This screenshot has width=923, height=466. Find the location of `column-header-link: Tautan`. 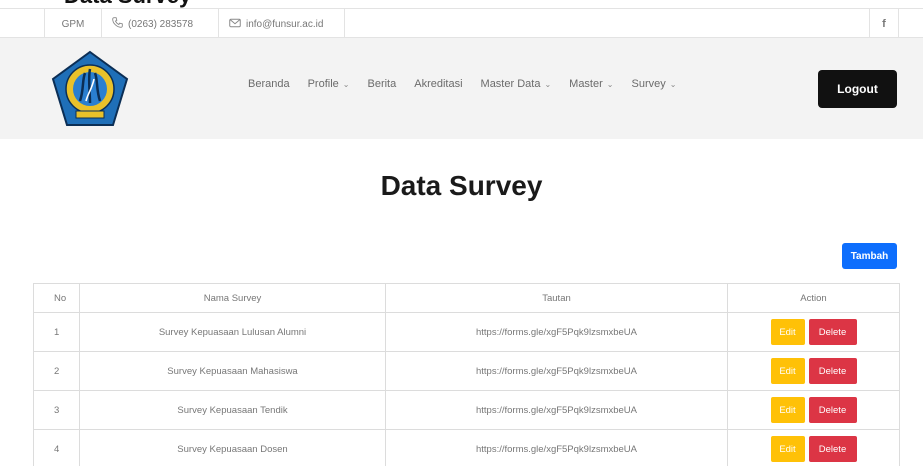

column-header-link: Tautan is located at coordinates (556, 298).